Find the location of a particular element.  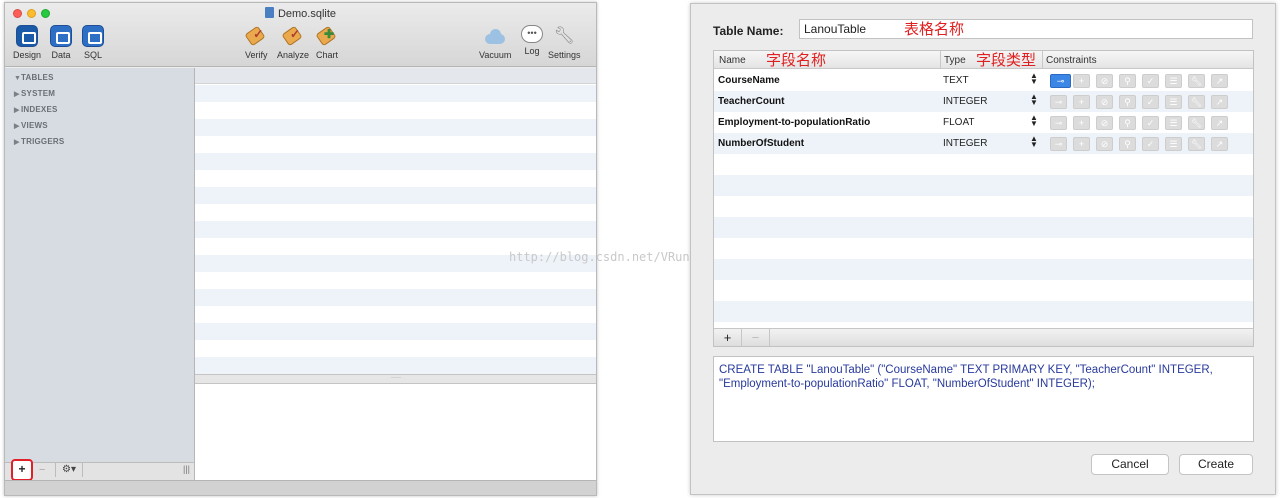

field-name: NumberOfStudent is located at coordinates (761, 143).